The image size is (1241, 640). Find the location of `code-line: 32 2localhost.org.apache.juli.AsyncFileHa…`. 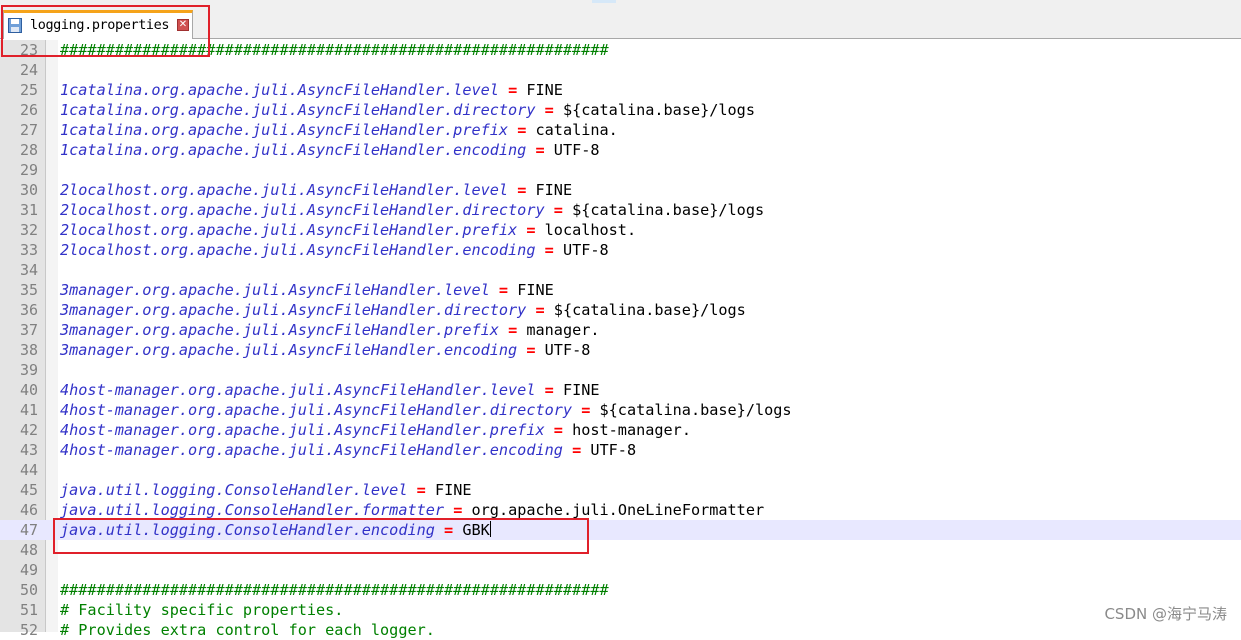

code-line: 32 2localhost.org.apache.juli.AsyncFileHa… is located at coordinates (620, 230).